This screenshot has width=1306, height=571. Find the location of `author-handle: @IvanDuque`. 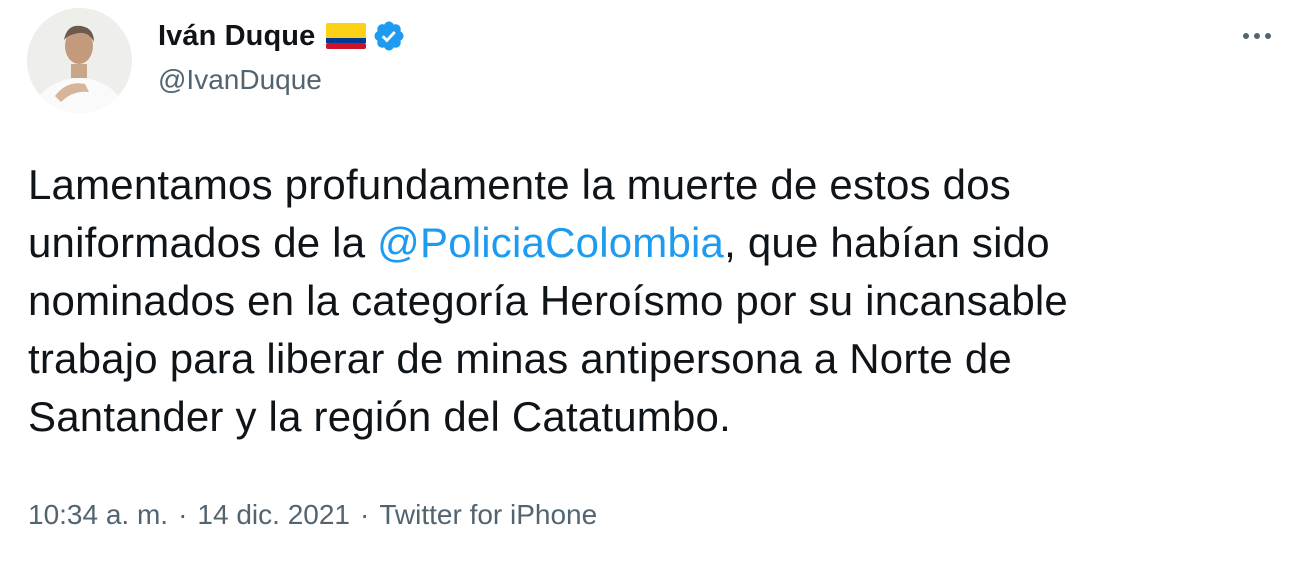

author-handle: @IvanDuque is located at coordinates (240, 80).